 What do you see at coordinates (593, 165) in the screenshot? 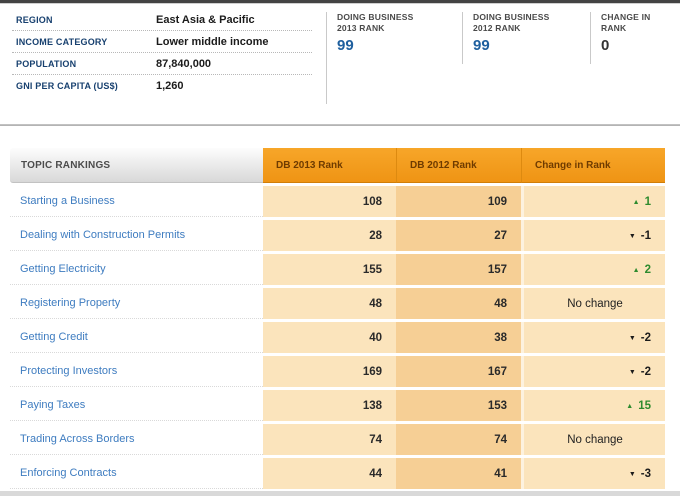
I see `change-in-rank-column-header: Change in Rank` at bounding box center [593, 165].